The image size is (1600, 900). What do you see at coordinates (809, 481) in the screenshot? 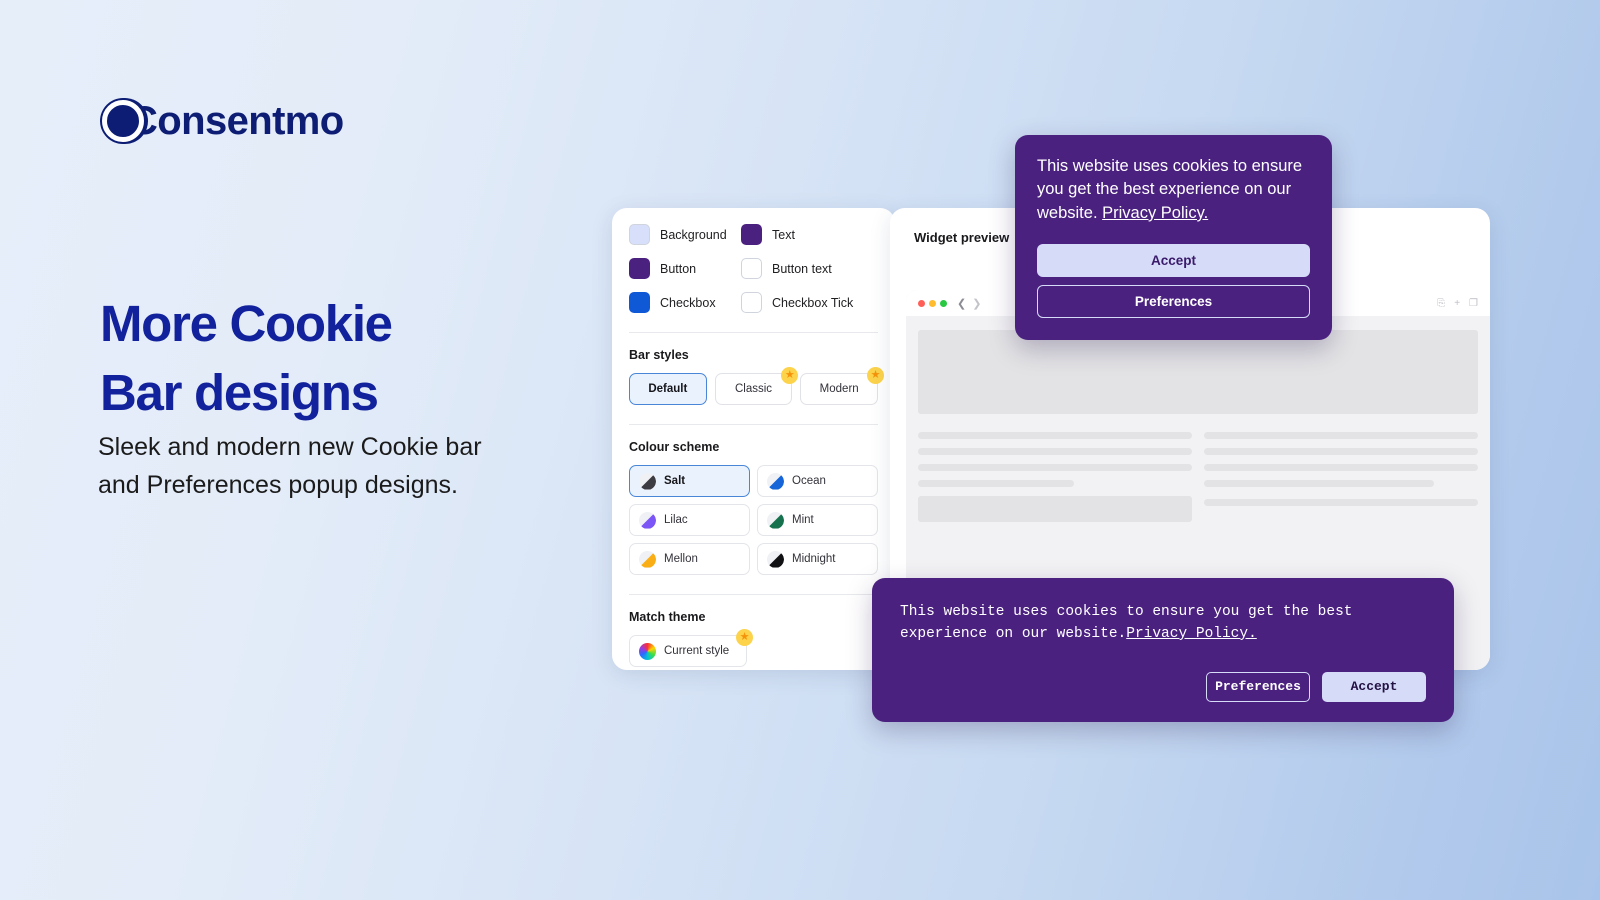
I see `colour-option-label: Ocean` at bounding box center [809, 481].